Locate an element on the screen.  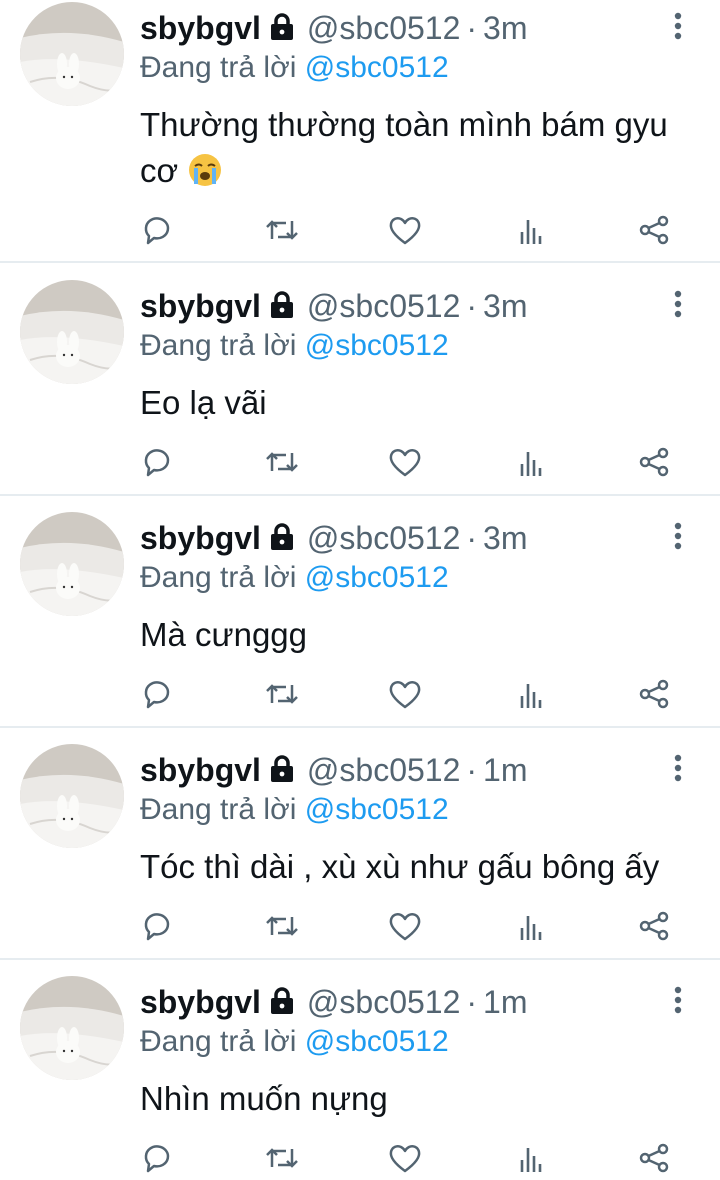
tweet-text-content: Eo lạ vãi is located at coordinates (203, 402).